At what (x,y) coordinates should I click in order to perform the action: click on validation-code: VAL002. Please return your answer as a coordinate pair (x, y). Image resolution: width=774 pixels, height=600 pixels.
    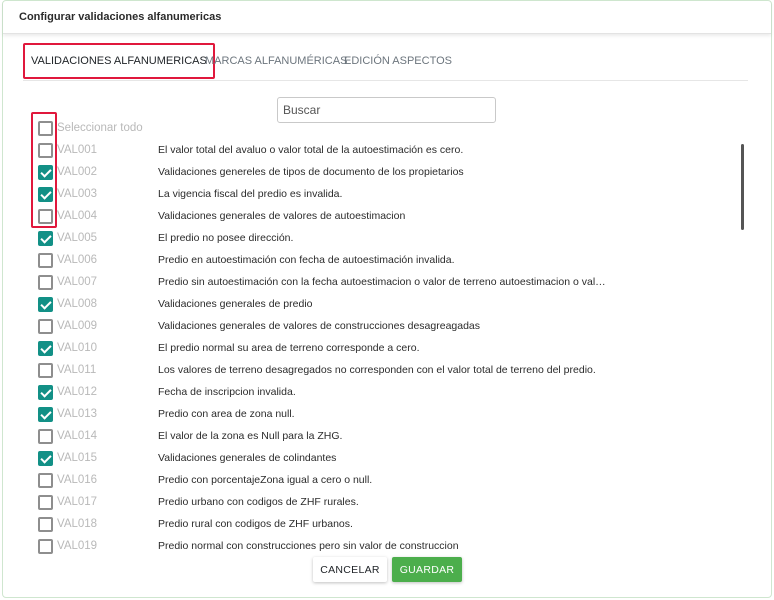
    Looking at the image, I should click on (77, 172).